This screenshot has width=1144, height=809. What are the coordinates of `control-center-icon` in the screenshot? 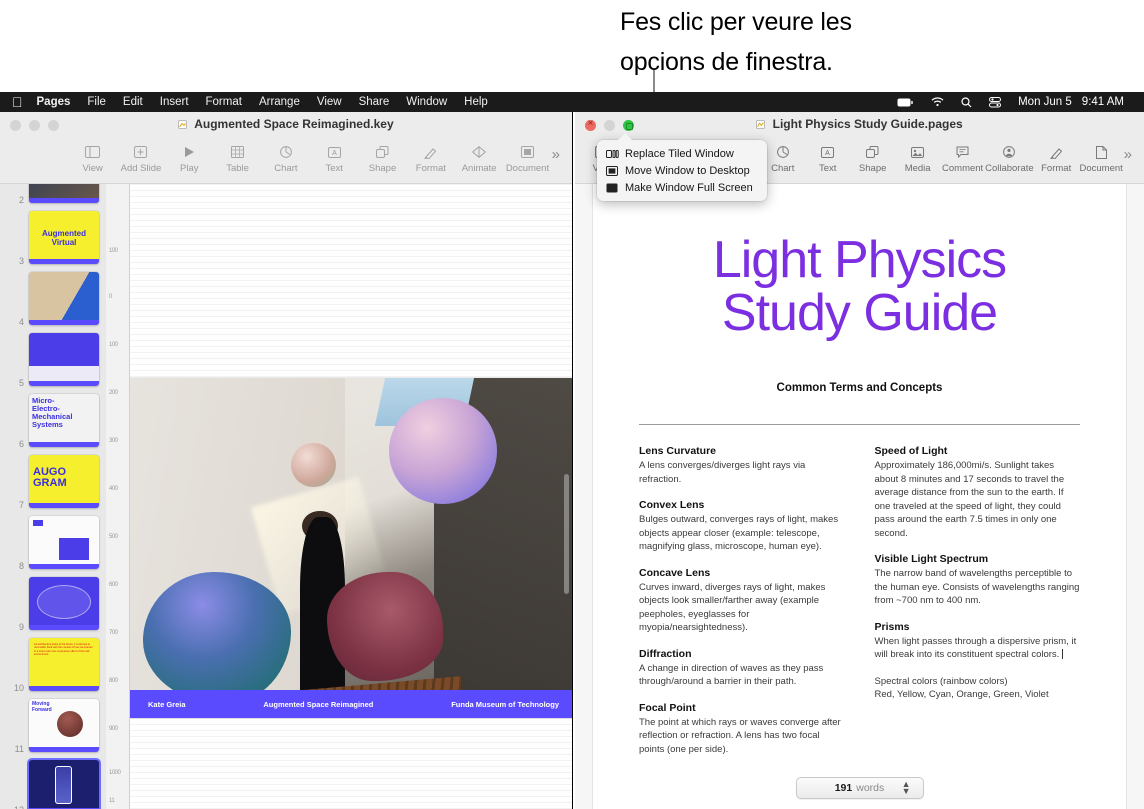 It's located at (995, 102).